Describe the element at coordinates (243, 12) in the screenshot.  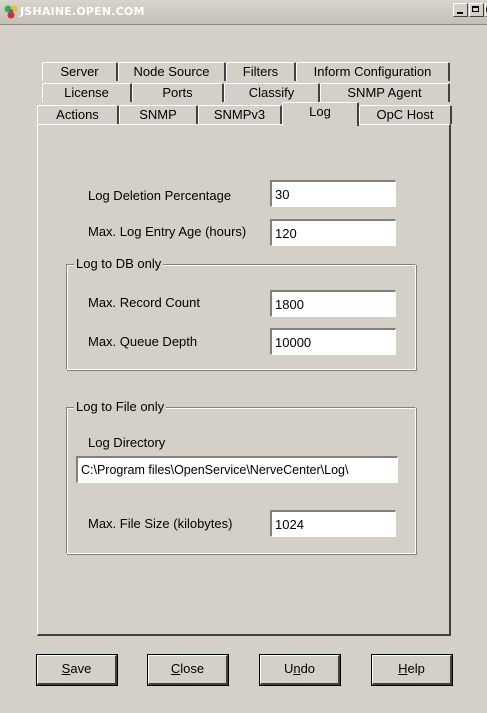
I see `title-bar: JSHAINE.OPEN.COM` at that location.